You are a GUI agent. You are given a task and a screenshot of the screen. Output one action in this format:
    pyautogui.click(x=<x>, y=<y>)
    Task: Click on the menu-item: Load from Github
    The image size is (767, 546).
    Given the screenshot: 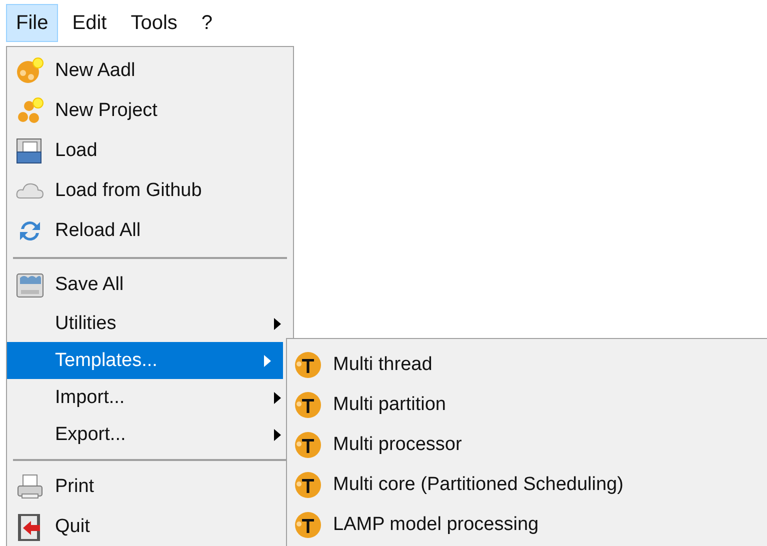 What is the action you would take?
    pyautogui.click(x=150, y=191)
    